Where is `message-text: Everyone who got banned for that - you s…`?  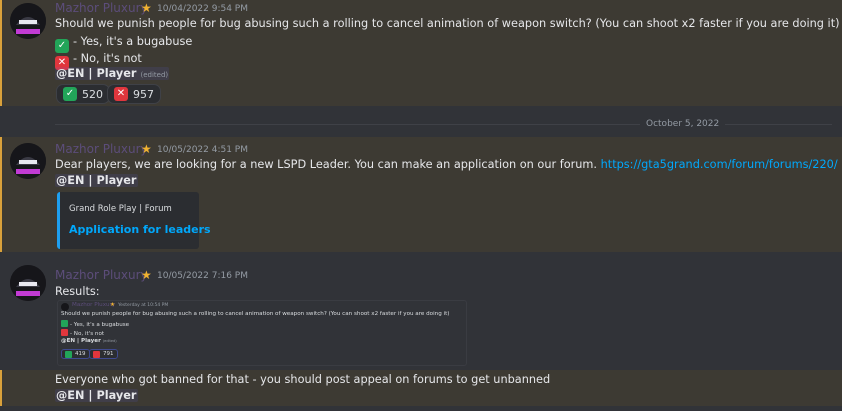
message-text: Everyone who got banned for that - you s… is located at coordinates (303, 379).